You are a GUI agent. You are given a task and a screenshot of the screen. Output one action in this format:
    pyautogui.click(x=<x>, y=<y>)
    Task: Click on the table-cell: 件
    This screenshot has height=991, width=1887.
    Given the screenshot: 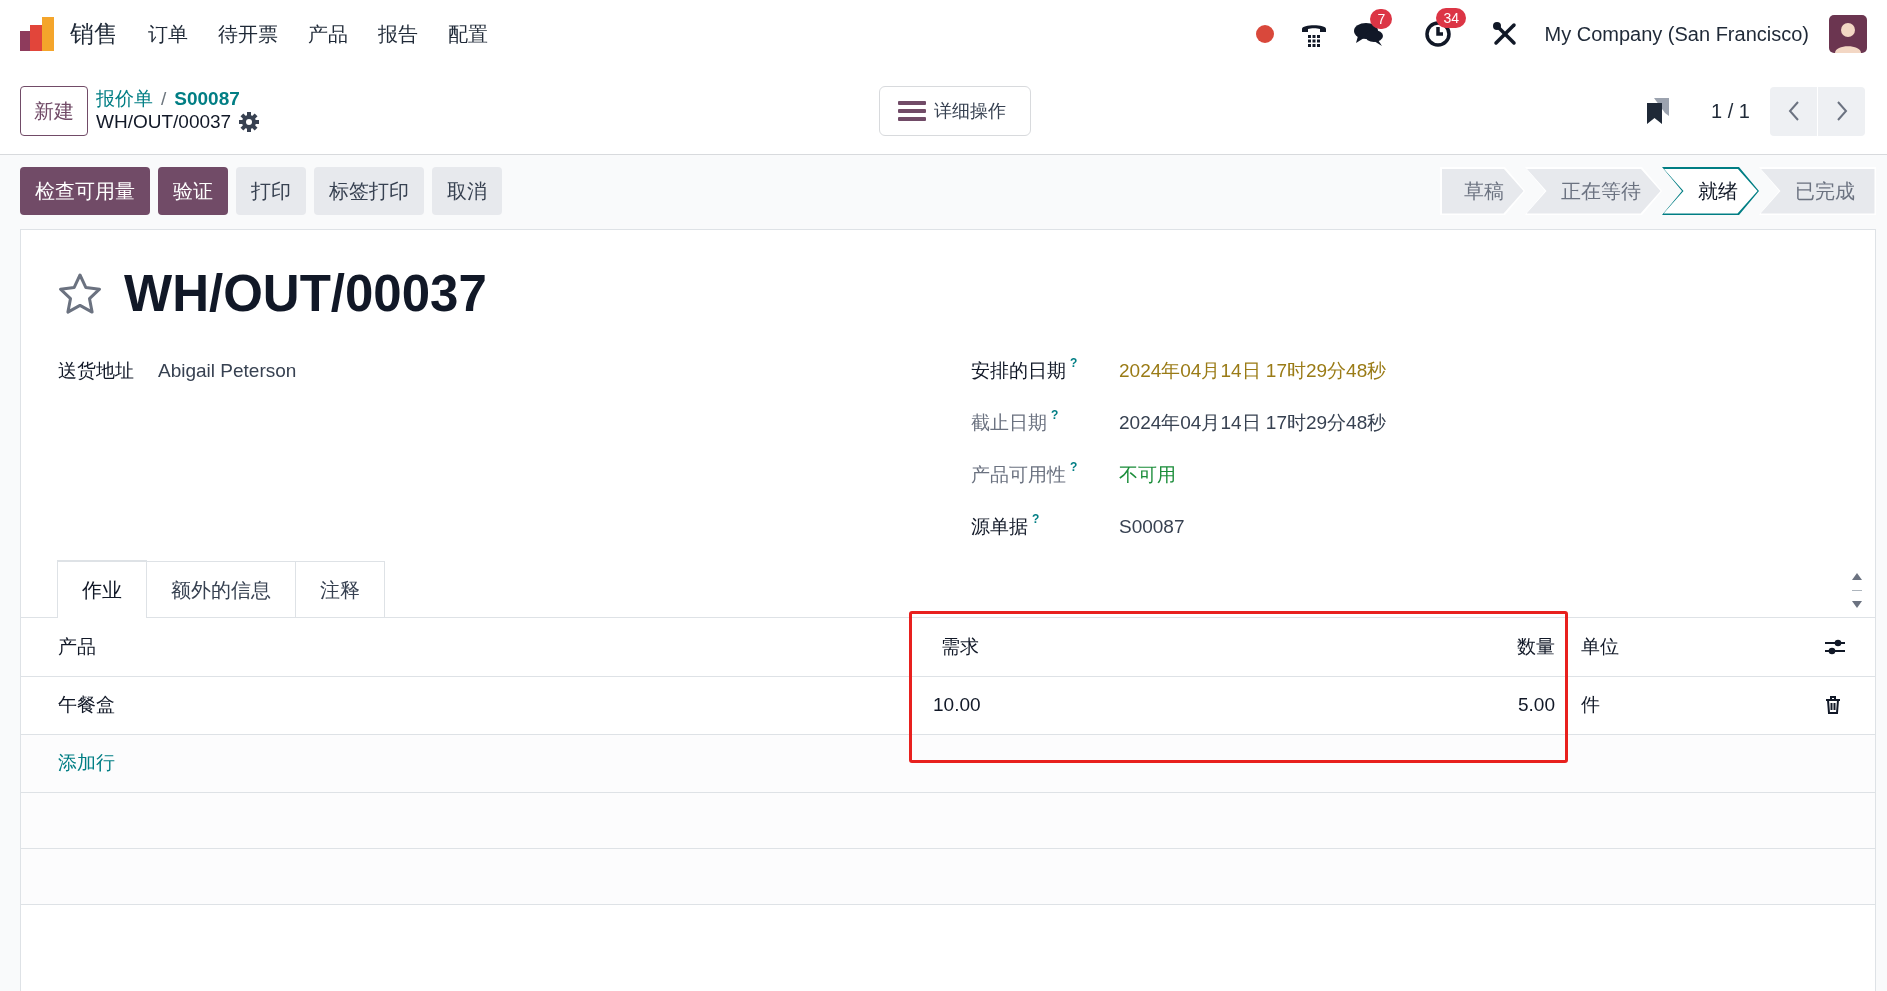 What is the action you would take?
    pyautogui.click(x=1690, y=705)
    